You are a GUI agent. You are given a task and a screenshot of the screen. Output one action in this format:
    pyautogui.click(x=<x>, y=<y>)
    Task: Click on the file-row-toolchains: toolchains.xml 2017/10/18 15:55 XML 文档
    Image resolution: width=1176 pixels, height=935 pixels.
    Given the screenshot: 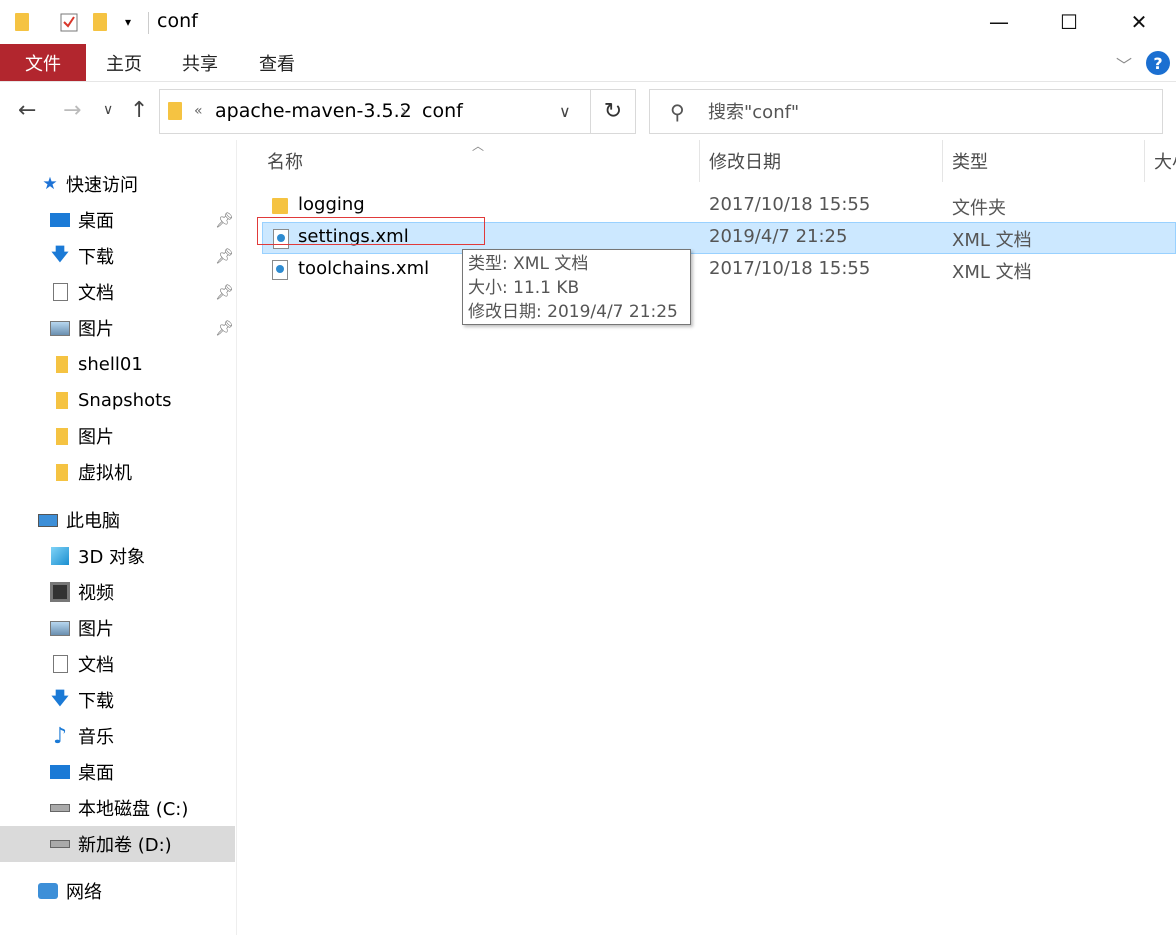 What is the action you would take?
    pyautogui.click(x=719, y=270)
    